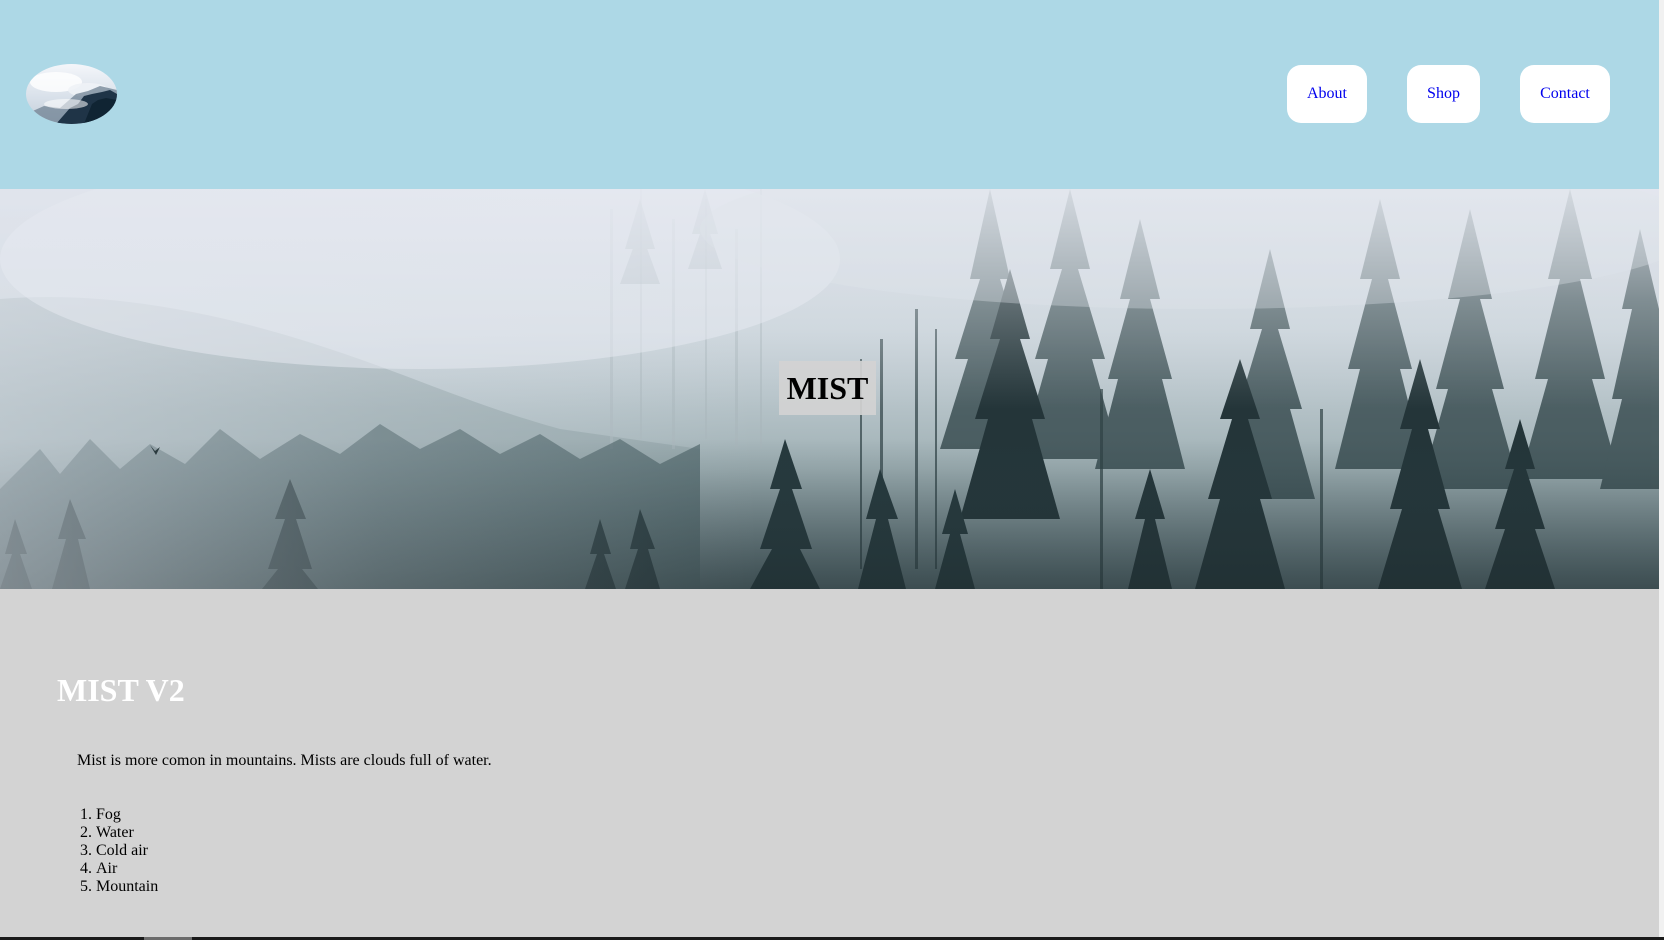  I want to click on misty-mountain-logo-icon, so click(71, 94).